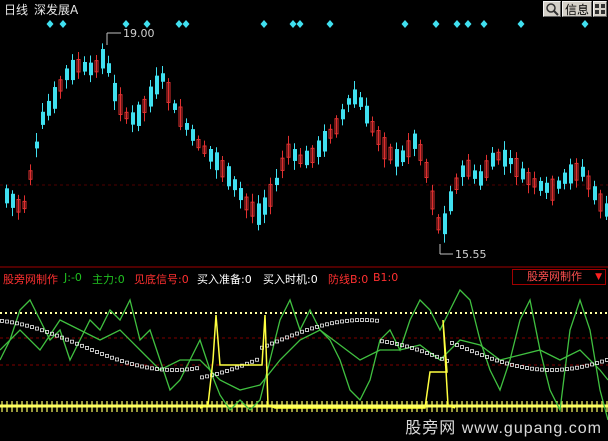 This screenshot has width=608, height=441. I want to click on indicator-line-signal, so click(327, 361).